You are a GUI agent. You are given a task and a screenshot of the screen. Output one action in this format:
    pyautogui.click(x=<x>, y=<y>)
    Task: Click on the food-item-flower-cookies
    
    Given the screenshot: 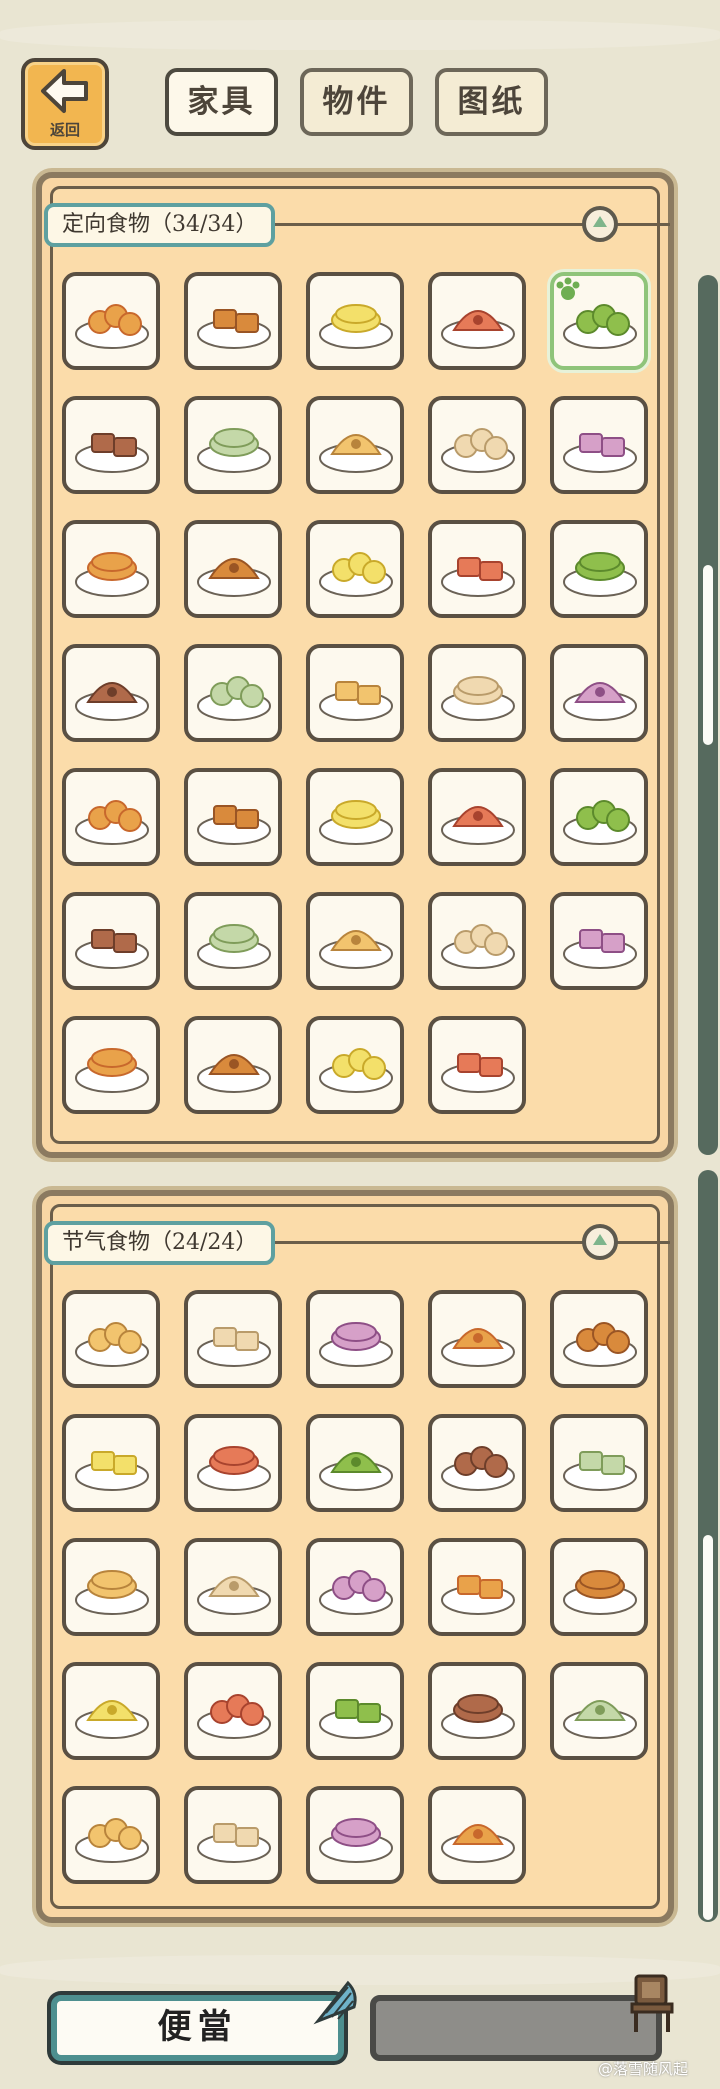 What is the action you would take?
    pyautogui.click(x=599, y=321)
    